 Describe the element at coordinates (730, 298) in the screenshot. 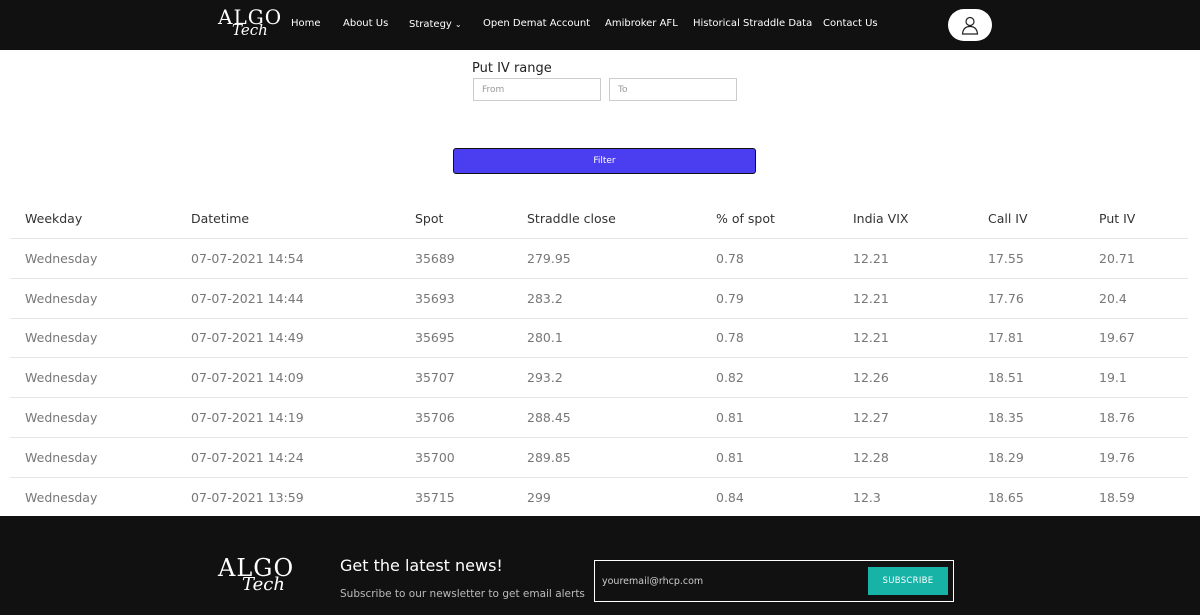

I see `cell-percent-of-spot: 0.79` at that location.